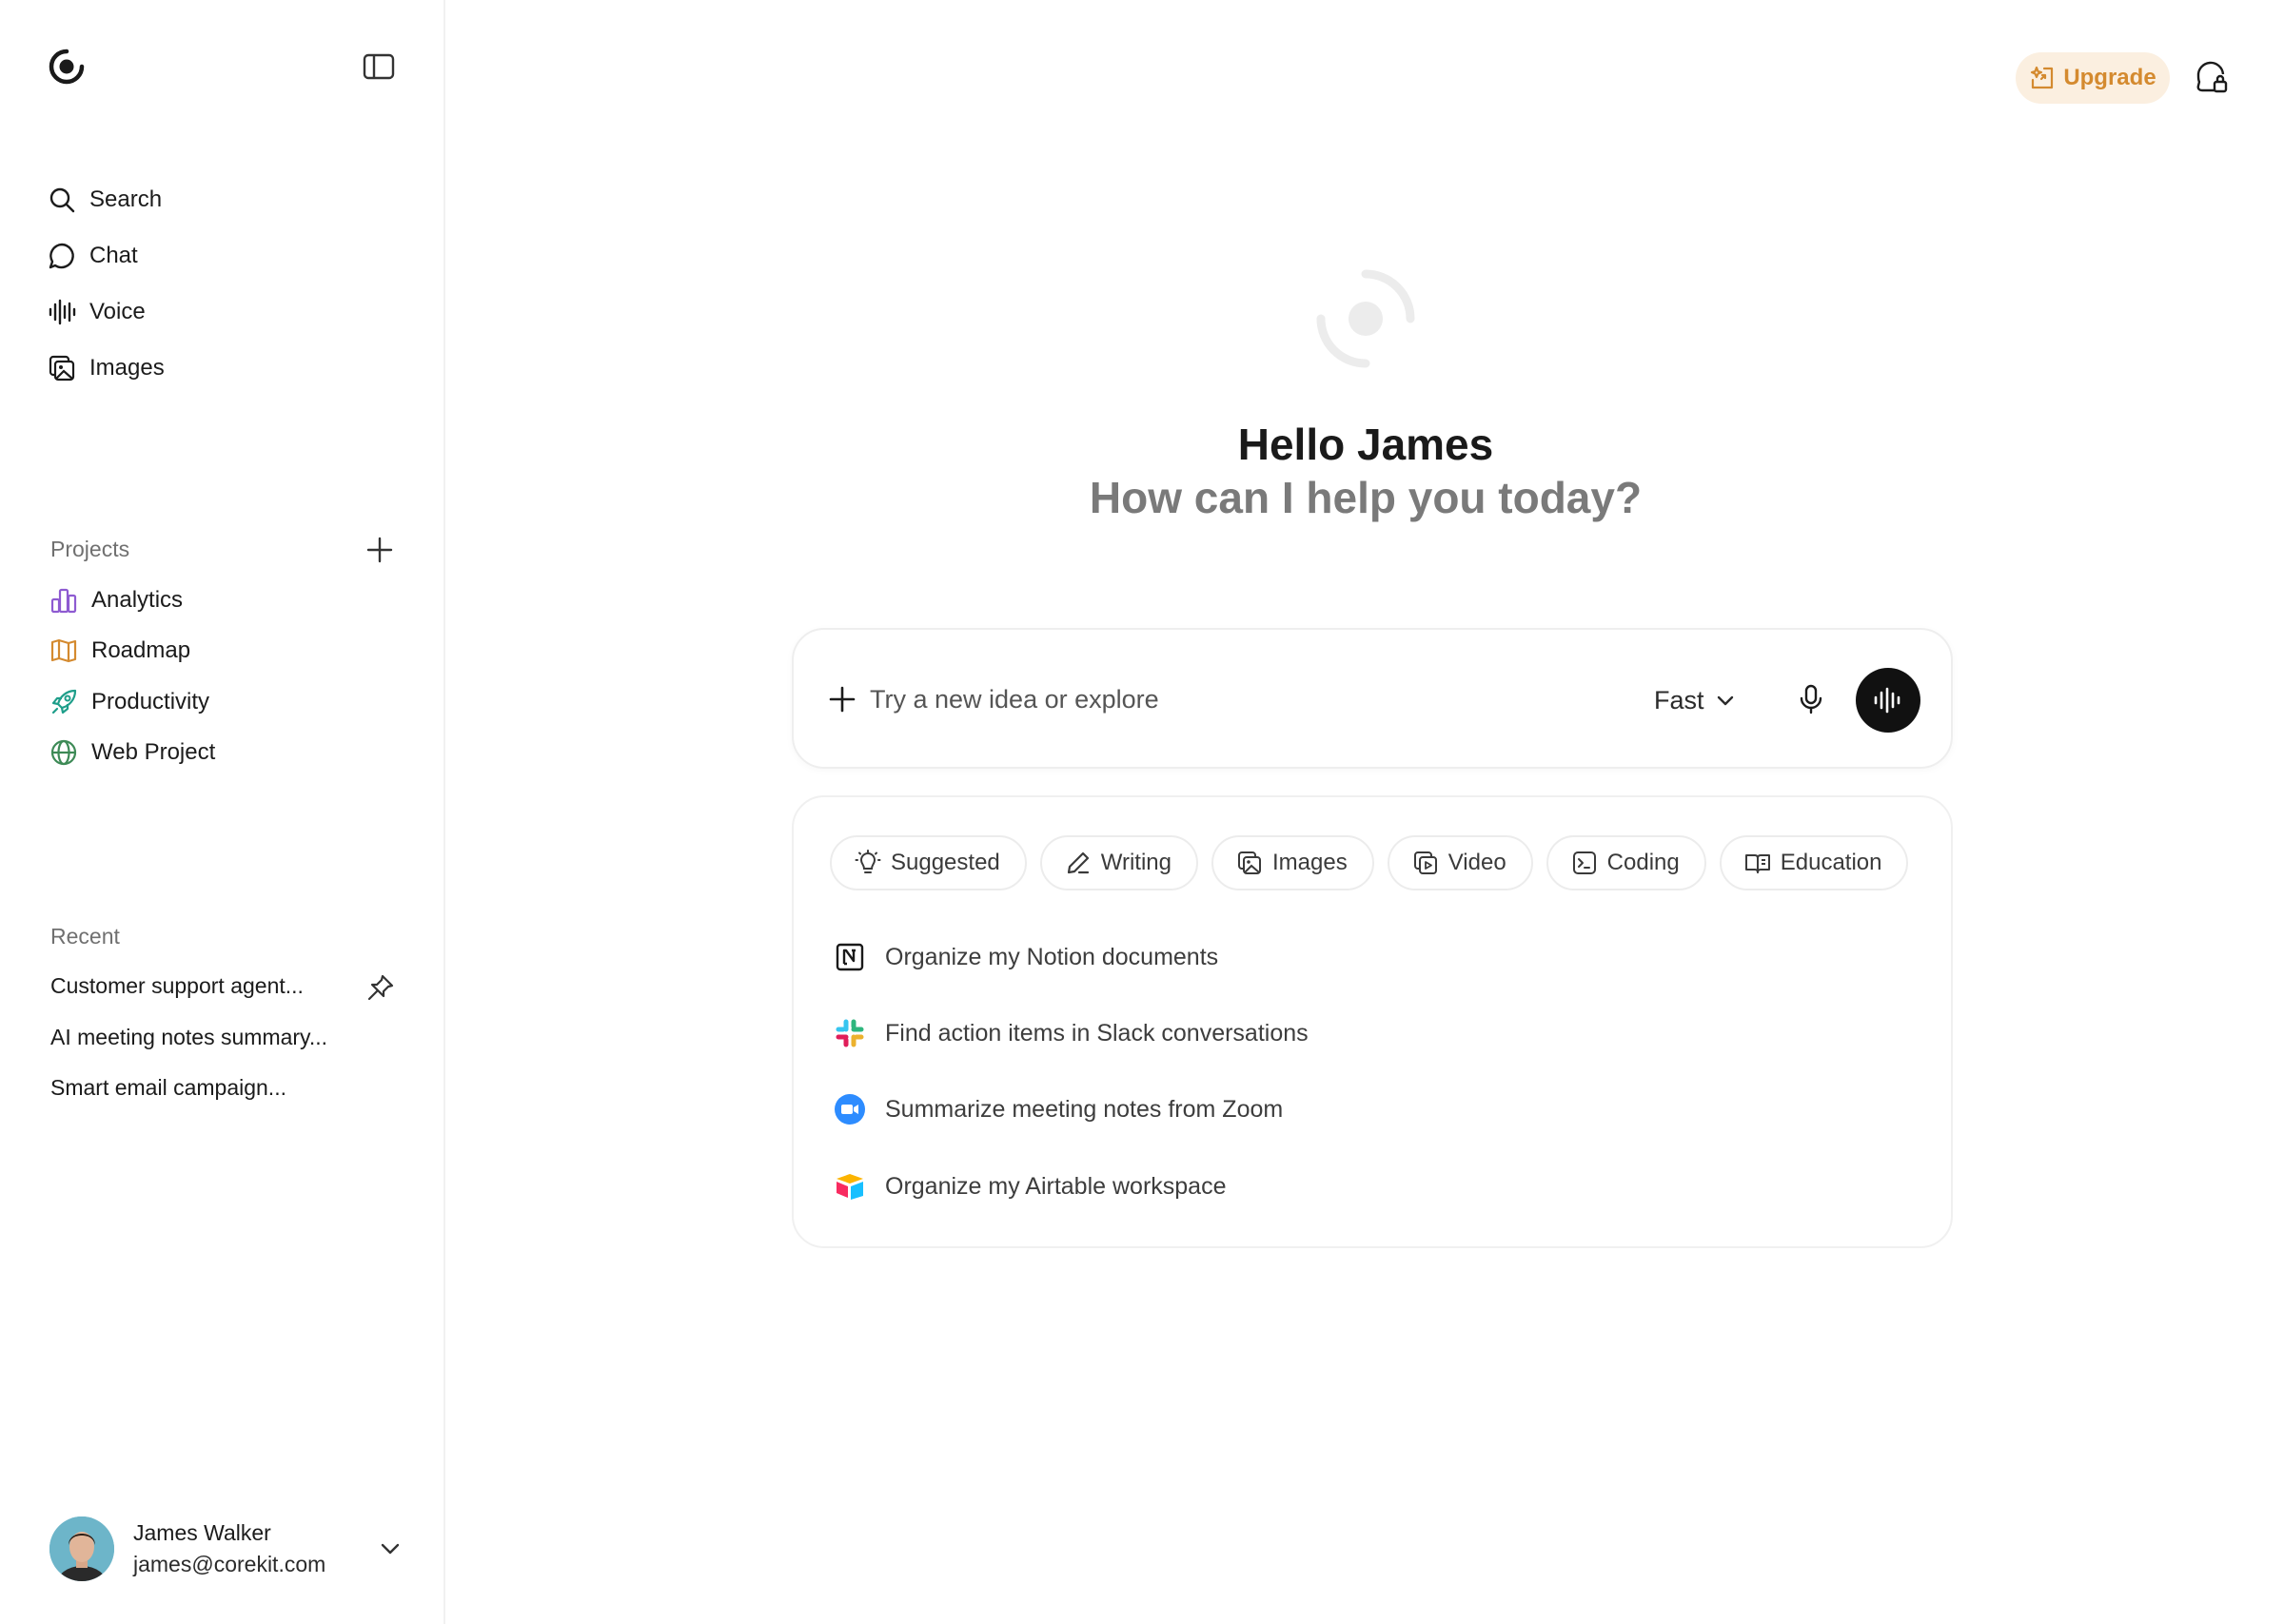  I want to click on suggestion-label: Find action items in Slack conversations, so click(1097, 1033).